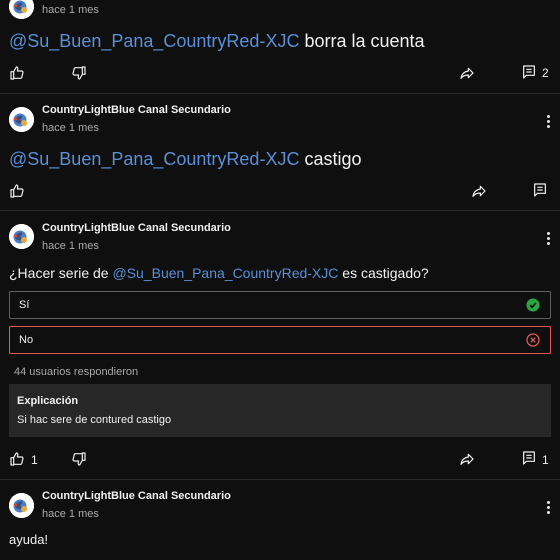 The image size is (560, 560). Describe the element at coordinates (545, 73) in the screenshot. I see `reply-count: 2` at that location.